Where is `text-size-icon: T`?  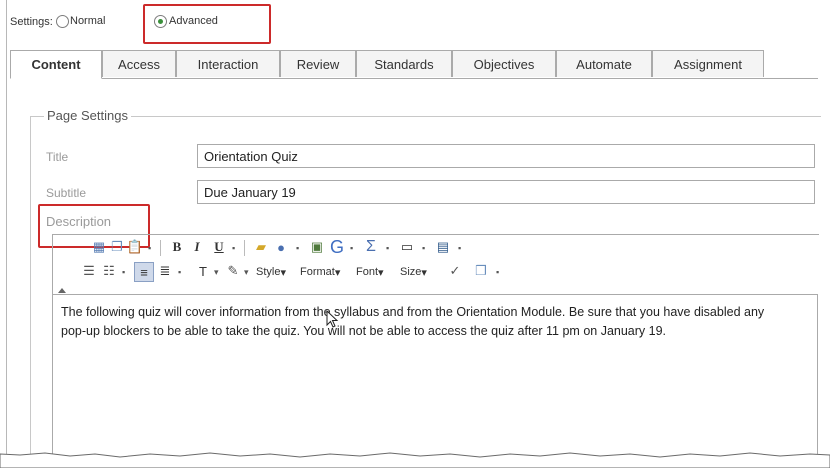
text-size-icon: T is located at coordinates (203, 271).